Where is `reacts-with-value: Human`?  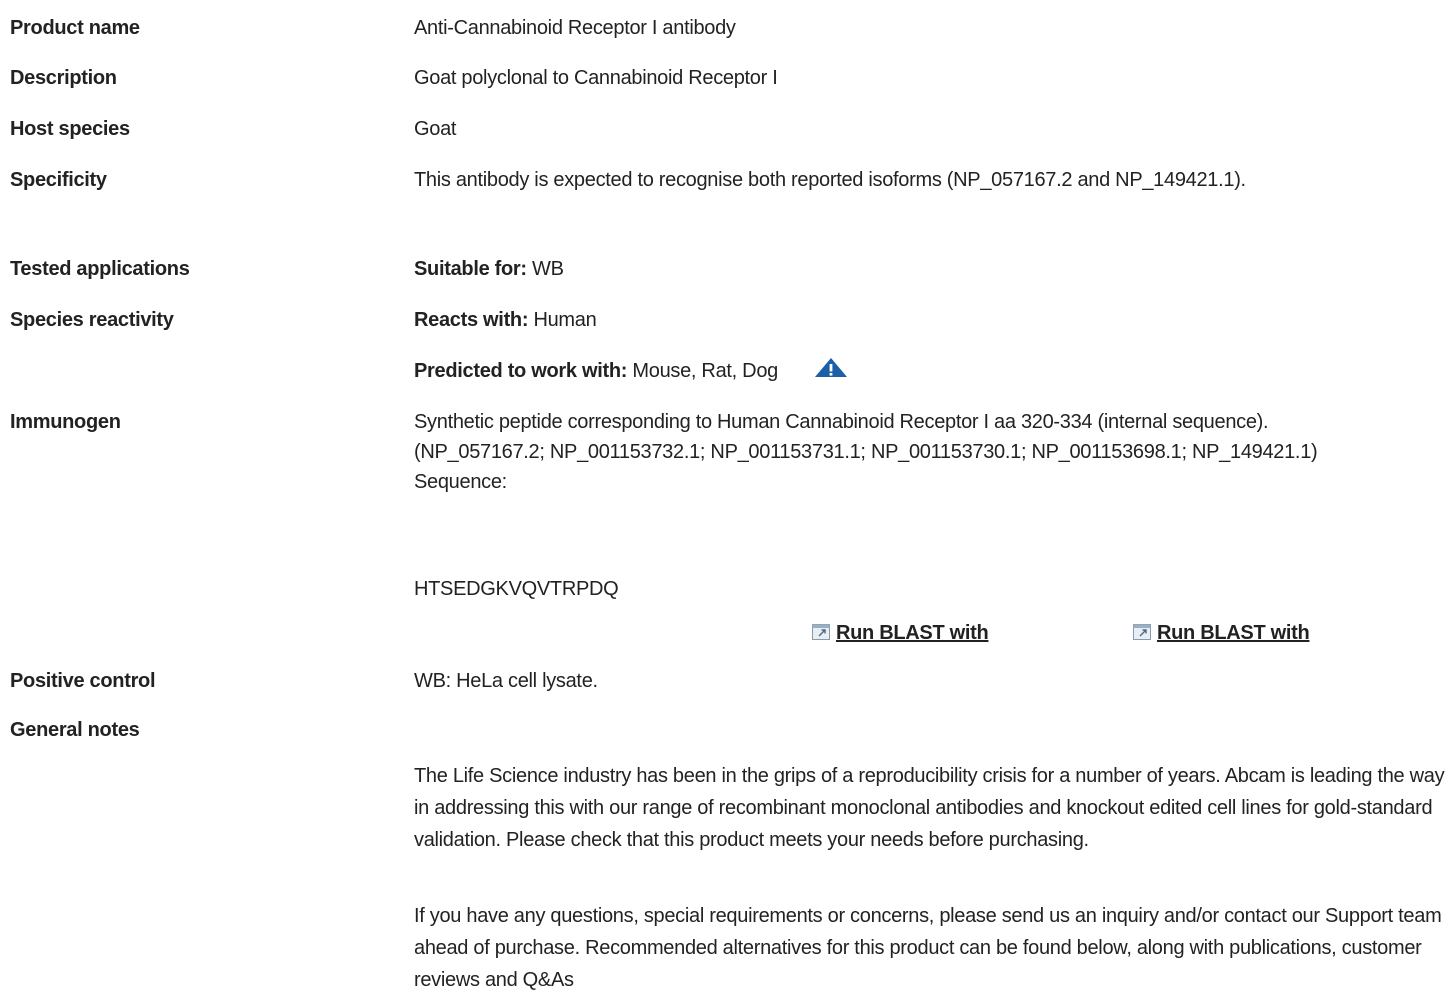
reacts-with-value: Human is located at coordinates (565, 320).